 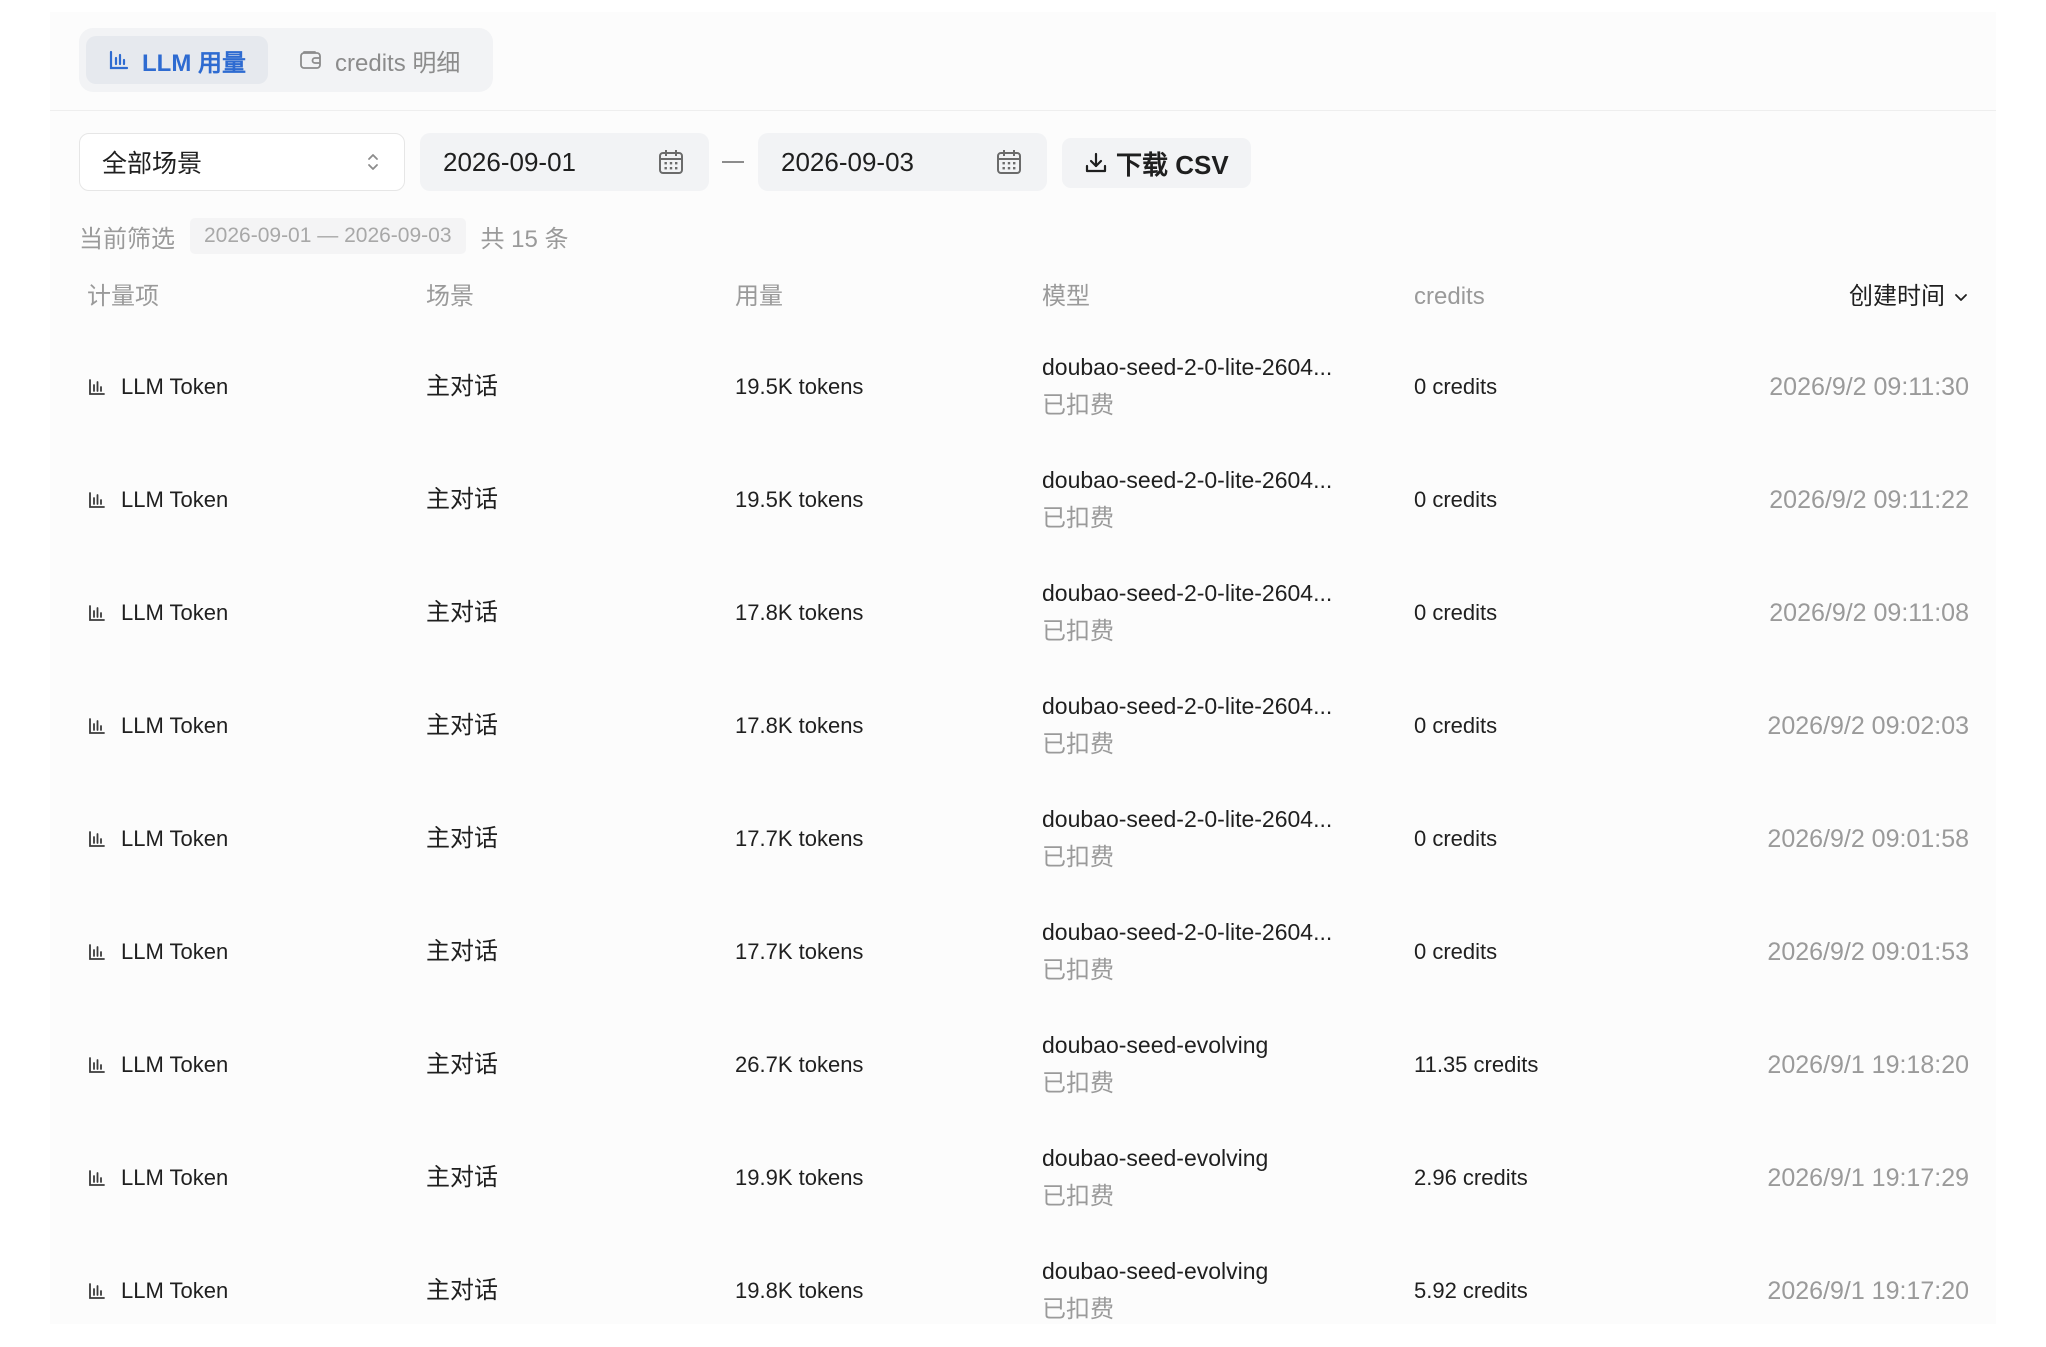 What do you see at coordinates (1961, 297) in the screenshot?
I see `chevron-down-icon` at bounding box center [1961, 297].